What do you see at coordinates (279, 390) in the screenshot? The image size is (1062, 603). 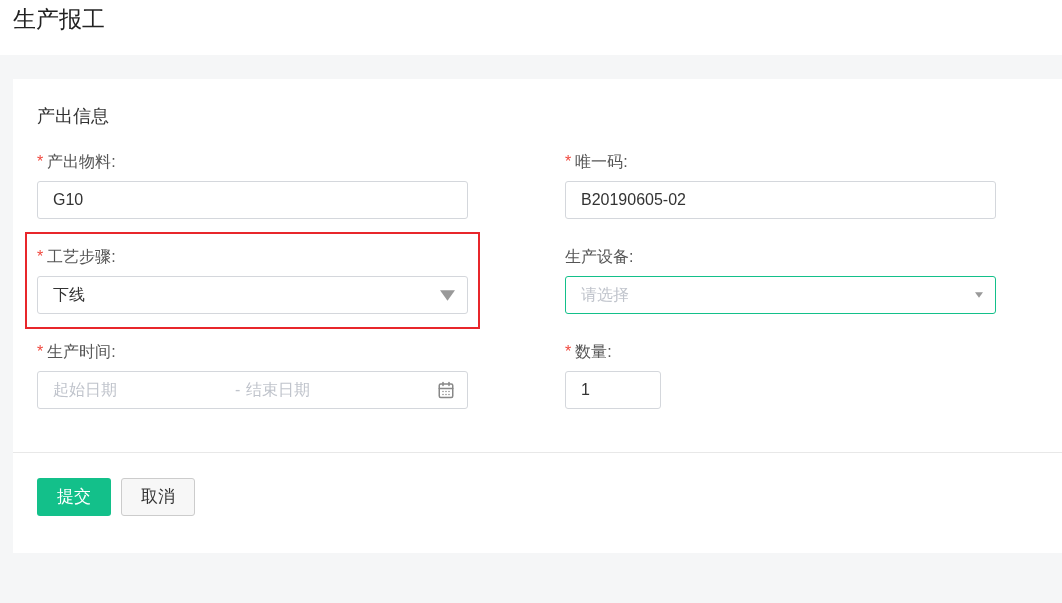 I see `end-date-placeholder: 结束日期` at bounding box center [279, 390].